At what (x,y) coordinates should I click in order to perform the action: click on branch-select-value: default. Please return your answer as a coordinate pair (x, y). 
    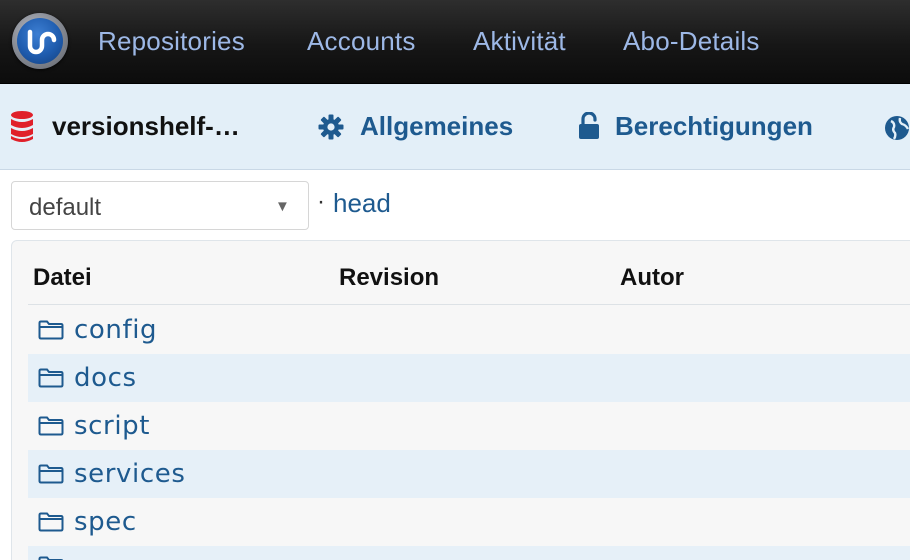
    Looking at the image, I should click on (65, 207).